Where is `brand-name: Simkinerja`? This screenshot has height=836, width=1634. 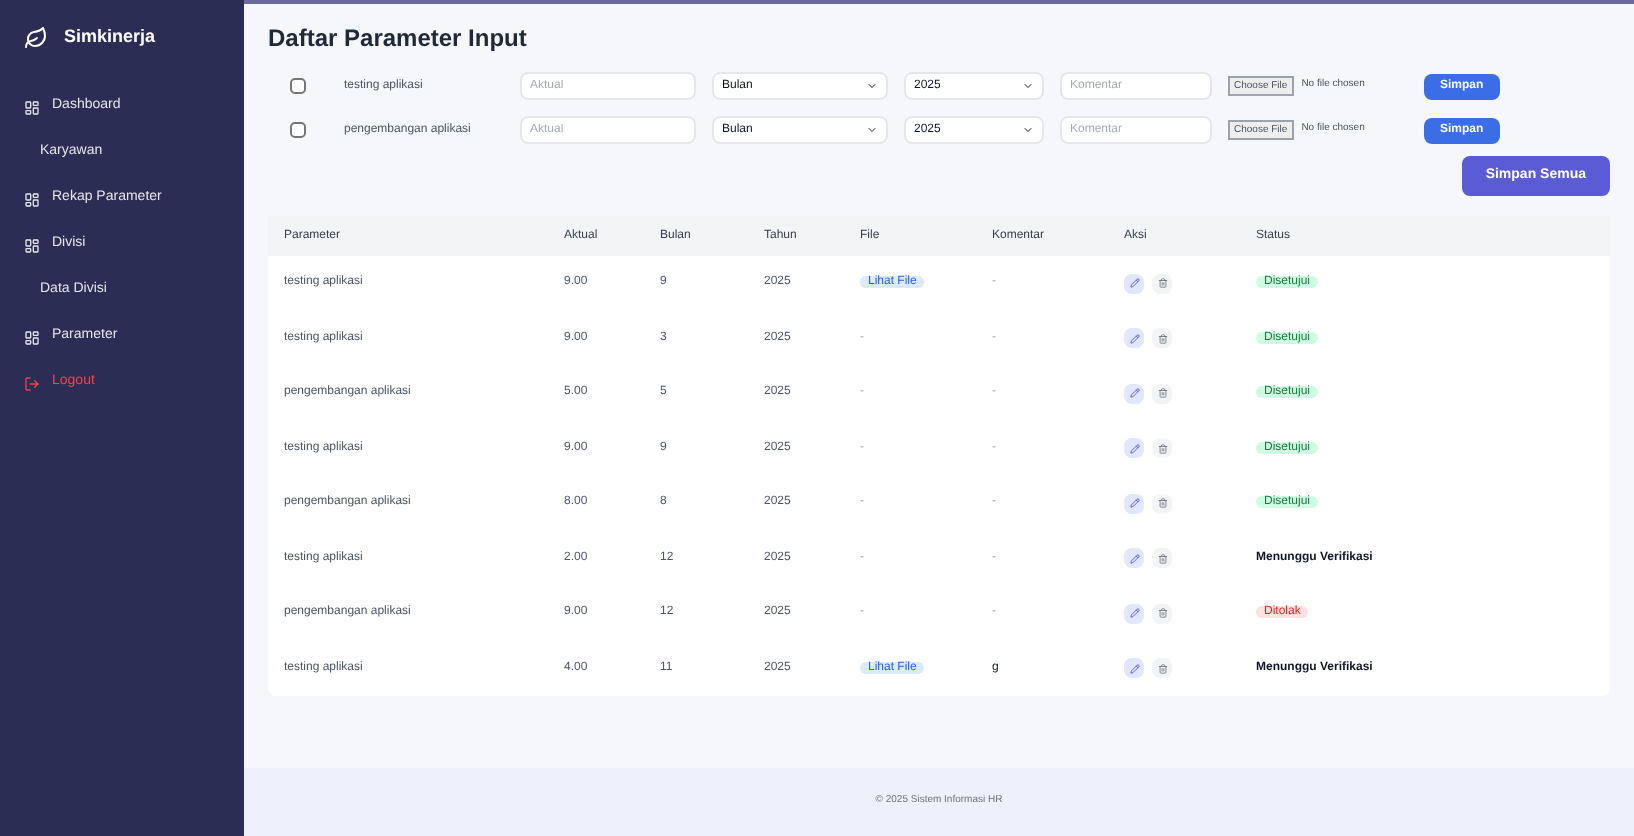
brand-name: Simkinerja is located at coordinates (110, 37).